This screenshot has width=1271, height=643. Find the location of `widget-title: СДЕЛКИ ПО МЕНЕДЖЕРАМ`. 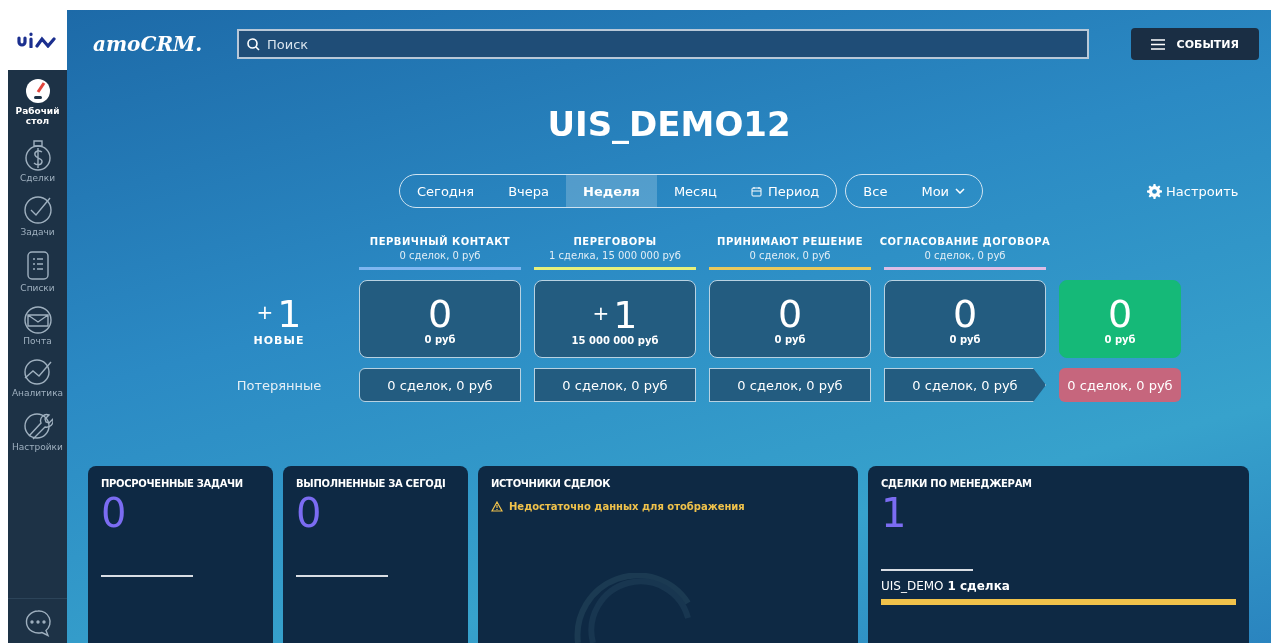

widget-title: СДЕЛКИ ПО МЕНЕДЖЕРАМ is located at coordinates (956, 483).